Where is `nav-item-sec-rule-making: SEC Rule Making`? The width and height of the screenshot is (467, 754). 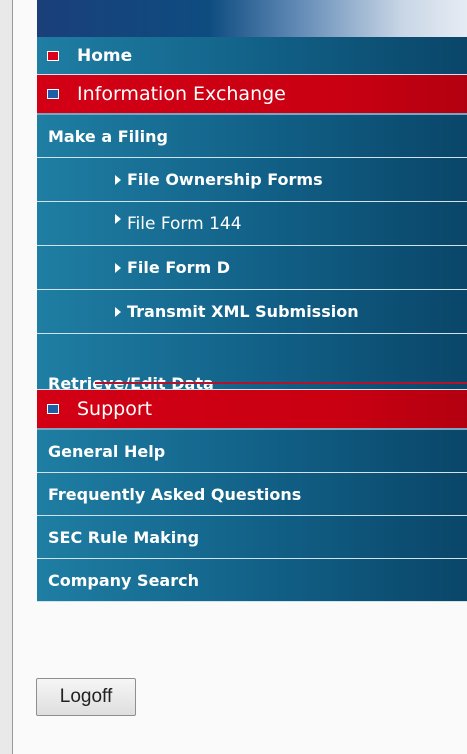 nav-item-sec-rule-making: SEC Rule Making is located at coordinates (252, 537).